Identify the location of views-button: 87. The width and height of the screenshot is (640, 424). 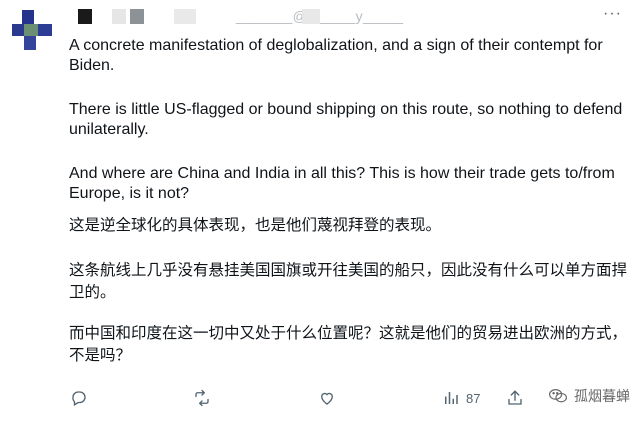
(461, 398).